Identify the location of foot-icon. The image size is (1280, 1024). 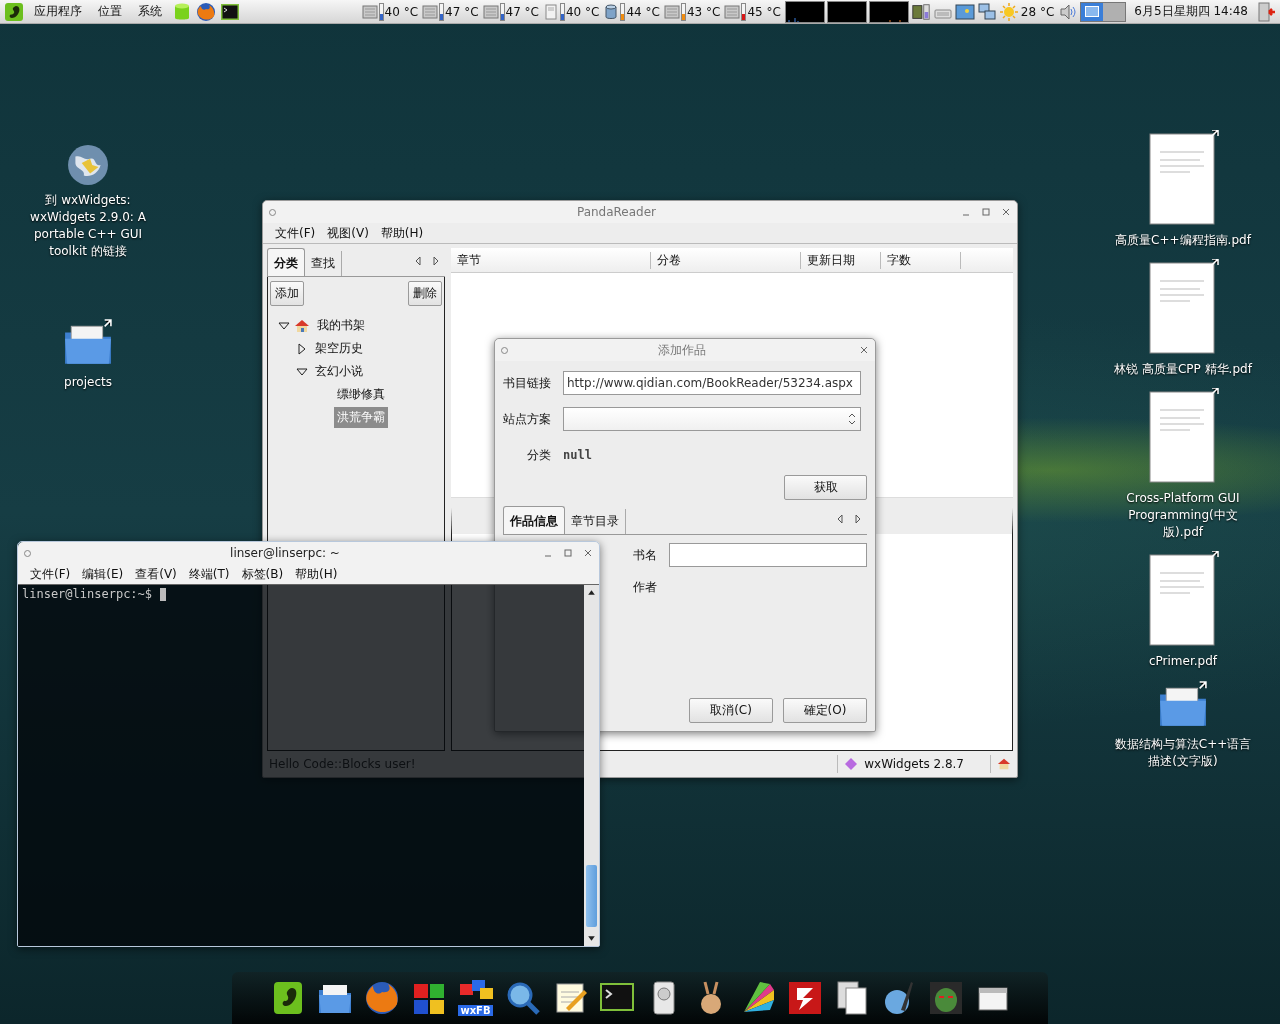
(14, 11).